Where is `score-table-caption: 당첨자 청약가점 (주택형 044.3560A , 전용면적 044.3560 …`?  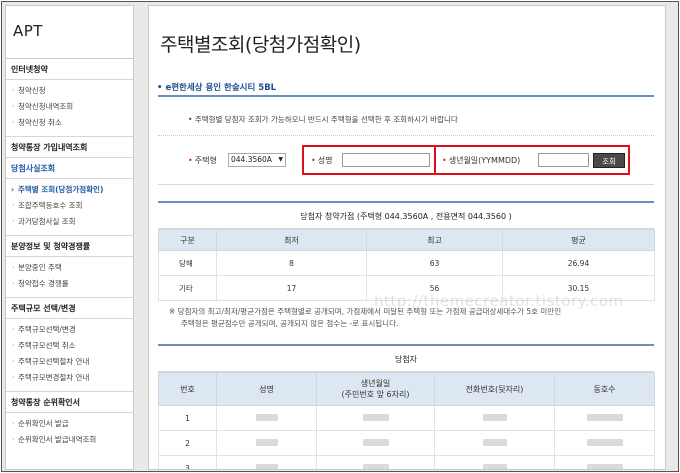 score-table-caption: 당첨자 청약가점 (주택형 044.3560A , 전용면적 044.3560 … is located at coordinates (406, 215).